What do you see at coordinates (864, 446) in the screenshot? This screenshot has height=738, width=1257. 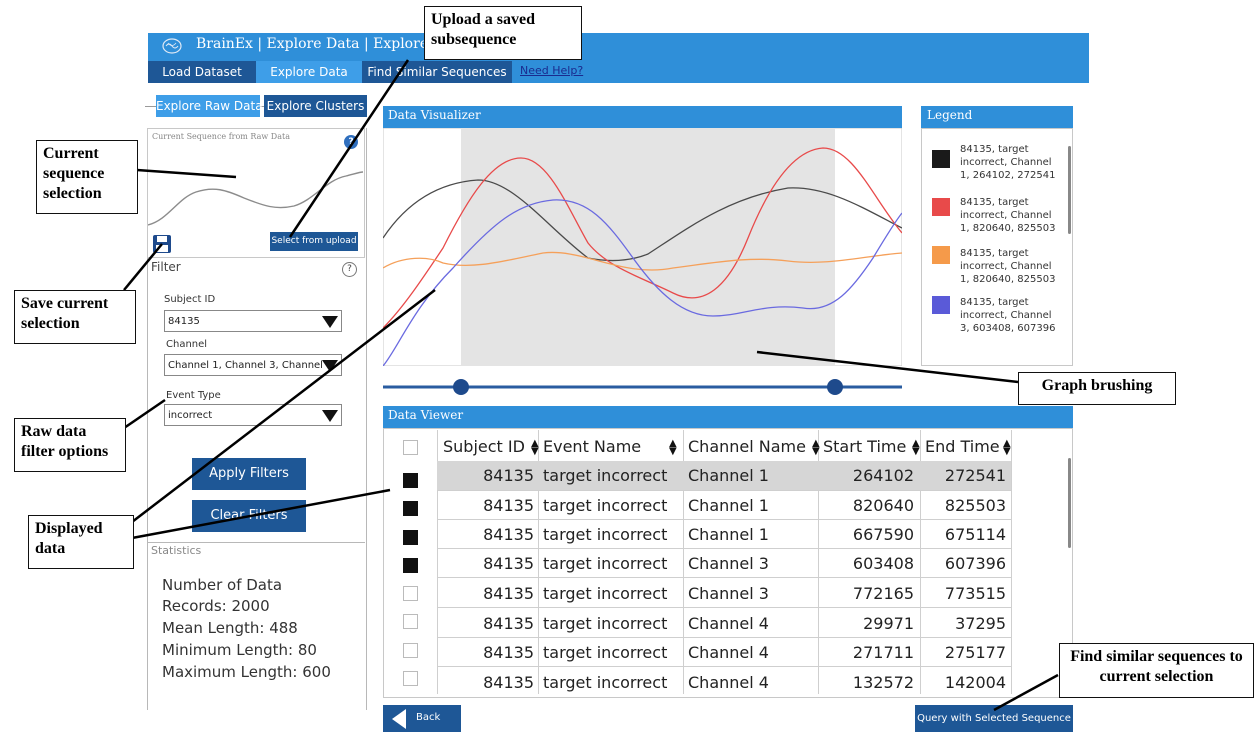 I see `column-header-start-time: Start Time` at bounding box center [864, 446].